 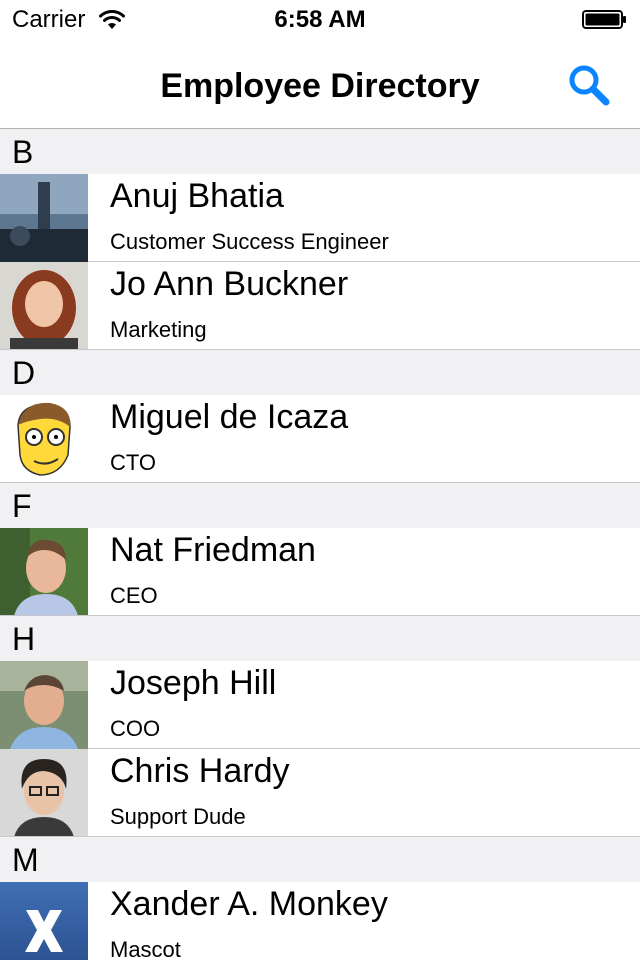 What do you see at coordinates (320, 859) in the screenshot?
I see `section-header-m: M` at bounding box center [320, 859].